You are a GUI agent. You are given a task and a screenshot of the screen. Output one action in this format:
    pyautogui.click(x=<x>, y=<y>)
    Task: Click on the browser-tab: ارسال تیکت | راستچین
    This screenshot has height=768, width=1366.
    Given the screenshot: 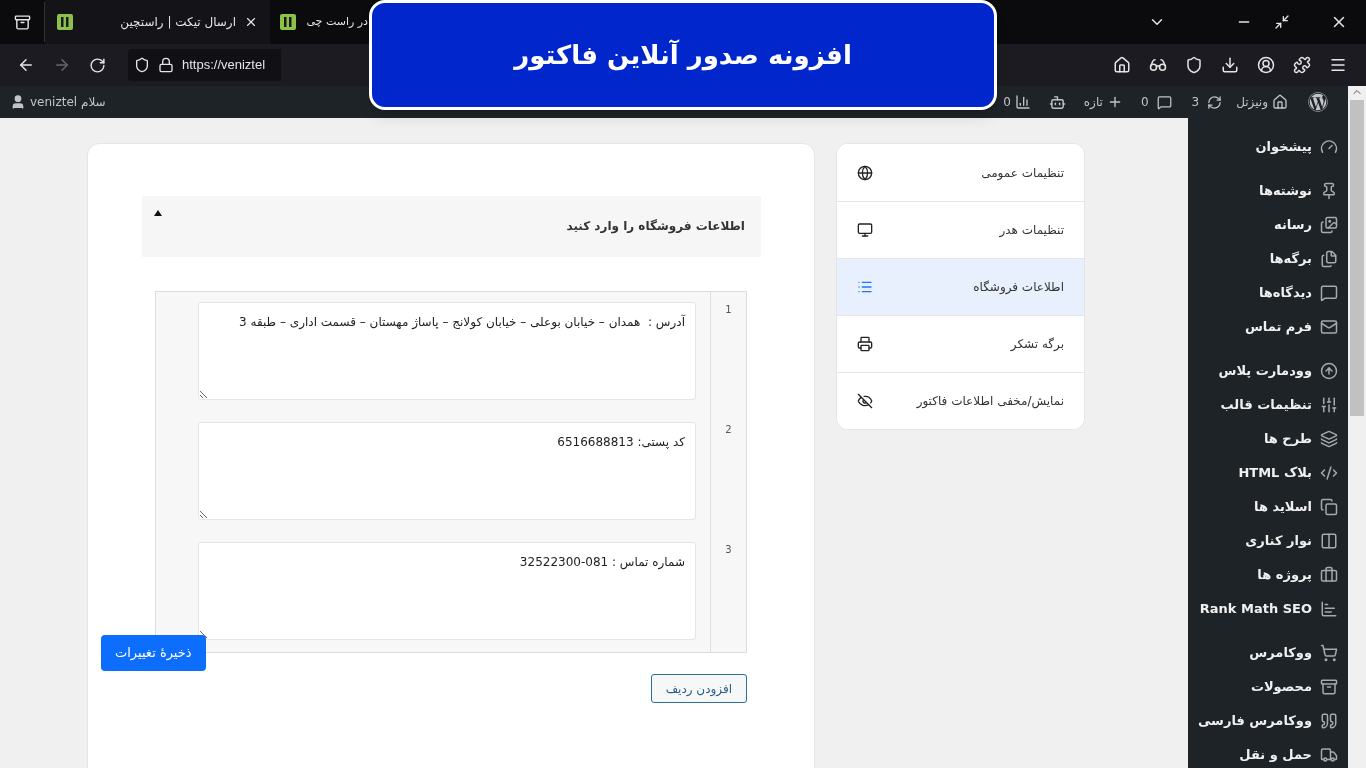 What is the action you would take?
    pyautogui.click(x=157, y=22)
    